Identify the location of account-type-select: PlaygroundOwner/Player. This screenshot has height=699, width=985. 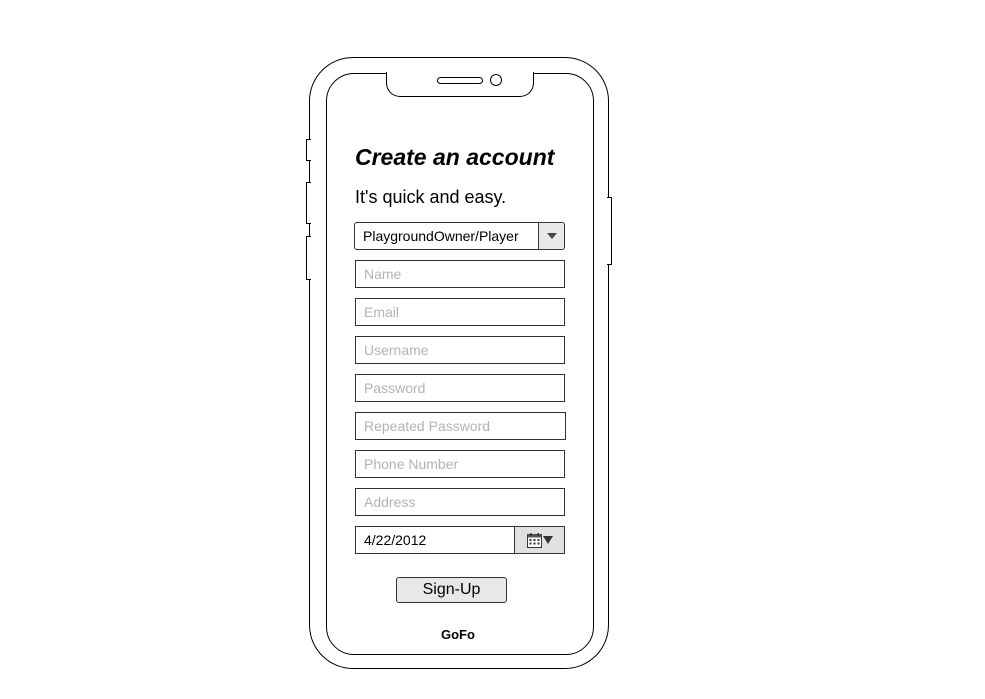
(459, 236).